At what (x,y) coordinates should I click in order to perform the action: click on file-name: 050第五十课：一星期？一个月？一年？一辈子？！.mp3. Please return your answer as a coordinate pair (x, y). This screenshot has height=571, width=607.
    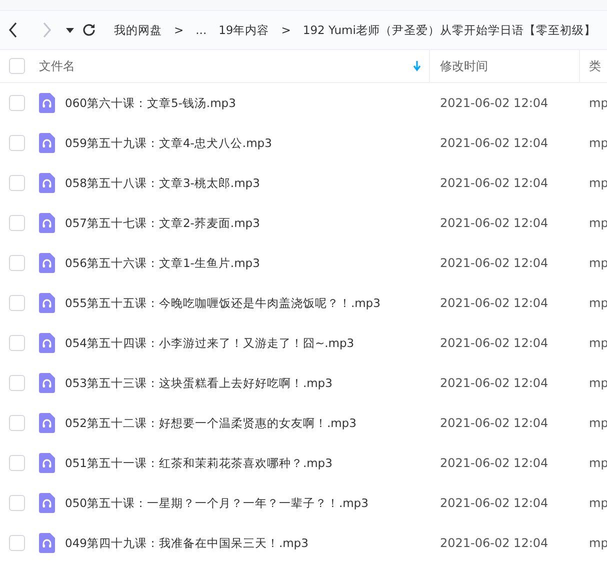
    Looking at the image, I should click on (216, 503).